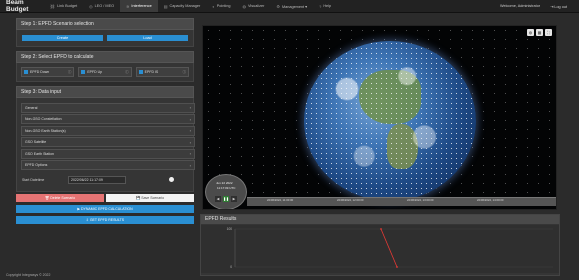 The width and height of the screenshot is (579, 280). Describe the element at coordinates (171, 179) in the screenshot. I see `radio-toggle` at that location.